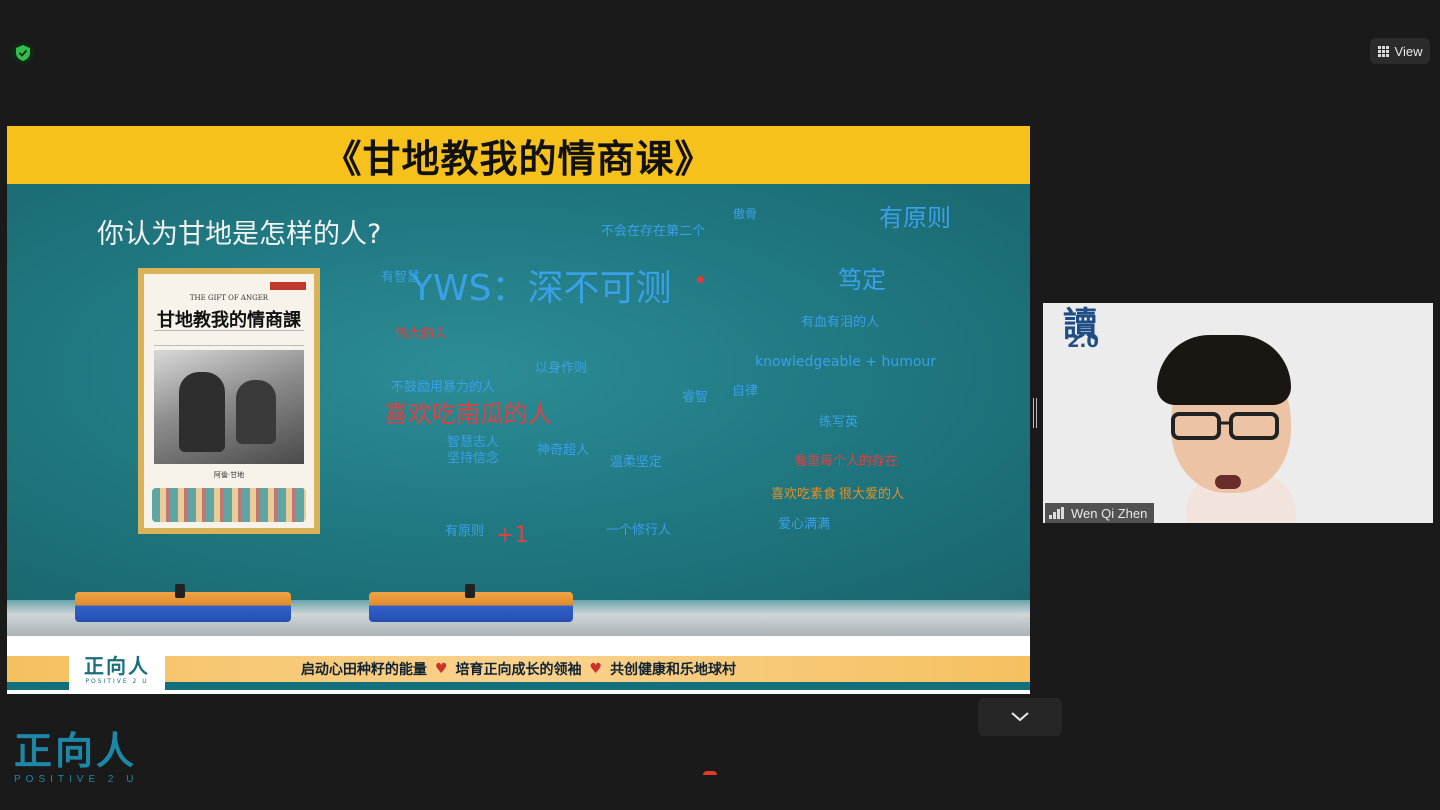 Image resolution: width=1440 pixels, height=810 pixels. Describe the element at coordinates (541, 288) in the screenshot. I see `annotation-word: YWS：深不可测` at that location.